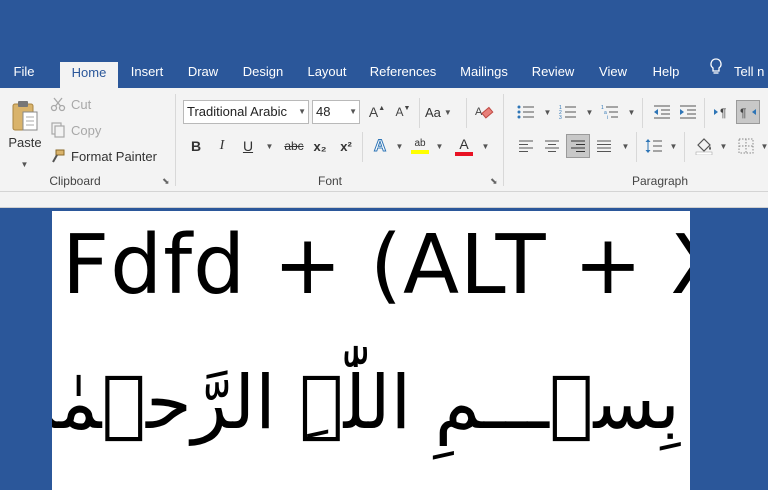 Image resolution: width=768 pixels, height=490 pixels. I want to click on change-case-button: Aa ▼, so click(438, 112).